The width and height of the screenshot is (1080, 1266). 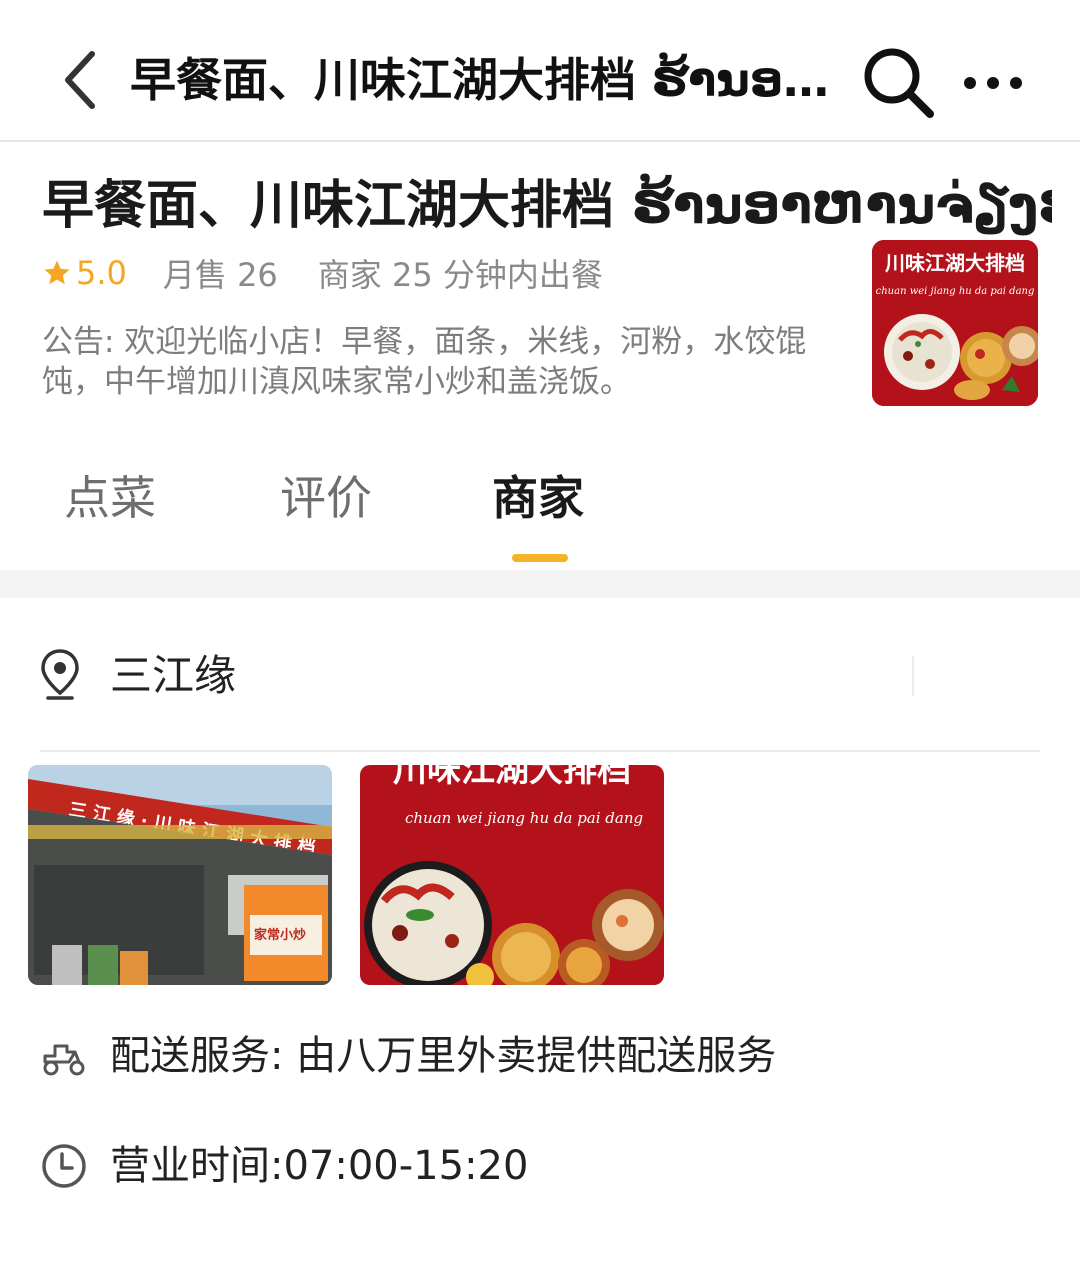 I want to click on address-divider, so click(x=913, y=676).